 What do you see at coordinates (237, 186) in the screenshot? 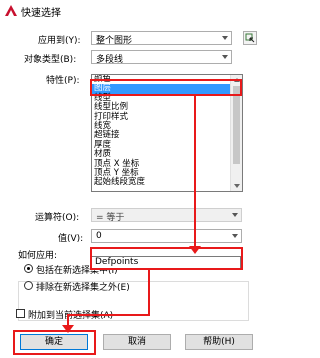
I see `scroll-down-icon` at bounding box center [237, 186].